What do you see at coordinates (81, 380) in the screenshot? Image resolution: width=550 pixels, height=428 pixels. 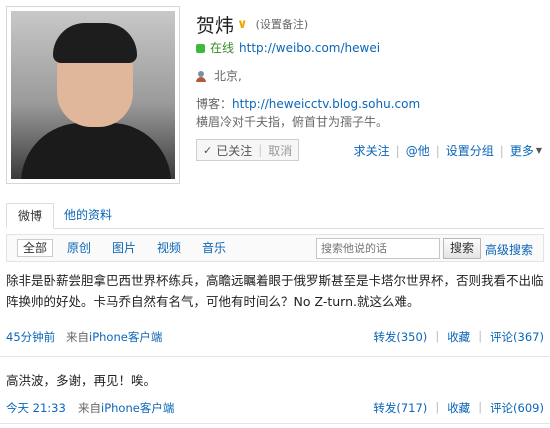 I see `post-text: 高洪波，多谢，再见！唉。` at bounding box center [81, 380].